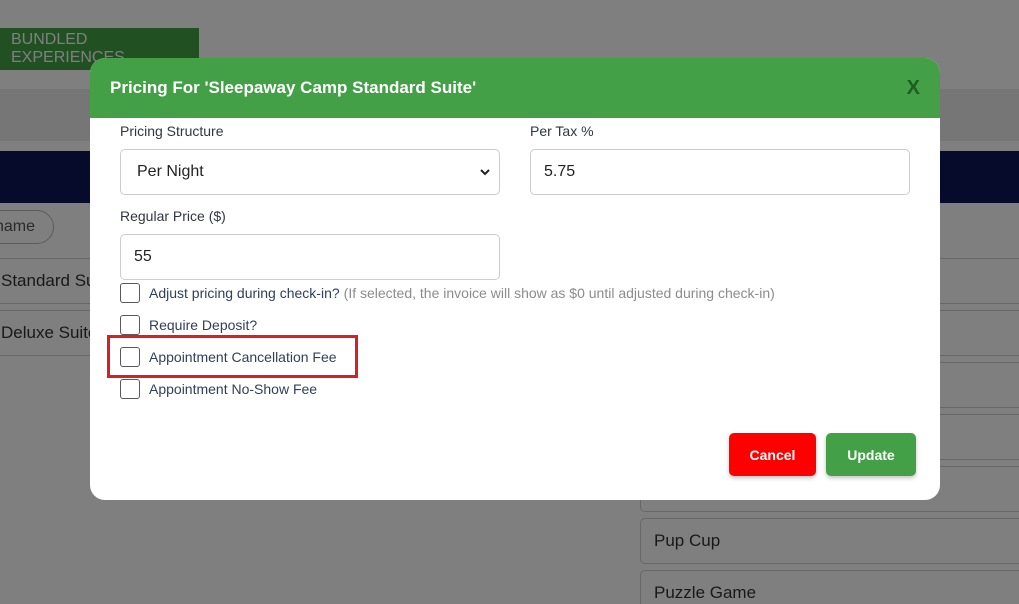 The width and height of the screenshot is (1019, 604). What do you see at coordinates (130, 325) in the screenshot?
I see `require-deposit-checkbox` at bounding box center [130, 325].